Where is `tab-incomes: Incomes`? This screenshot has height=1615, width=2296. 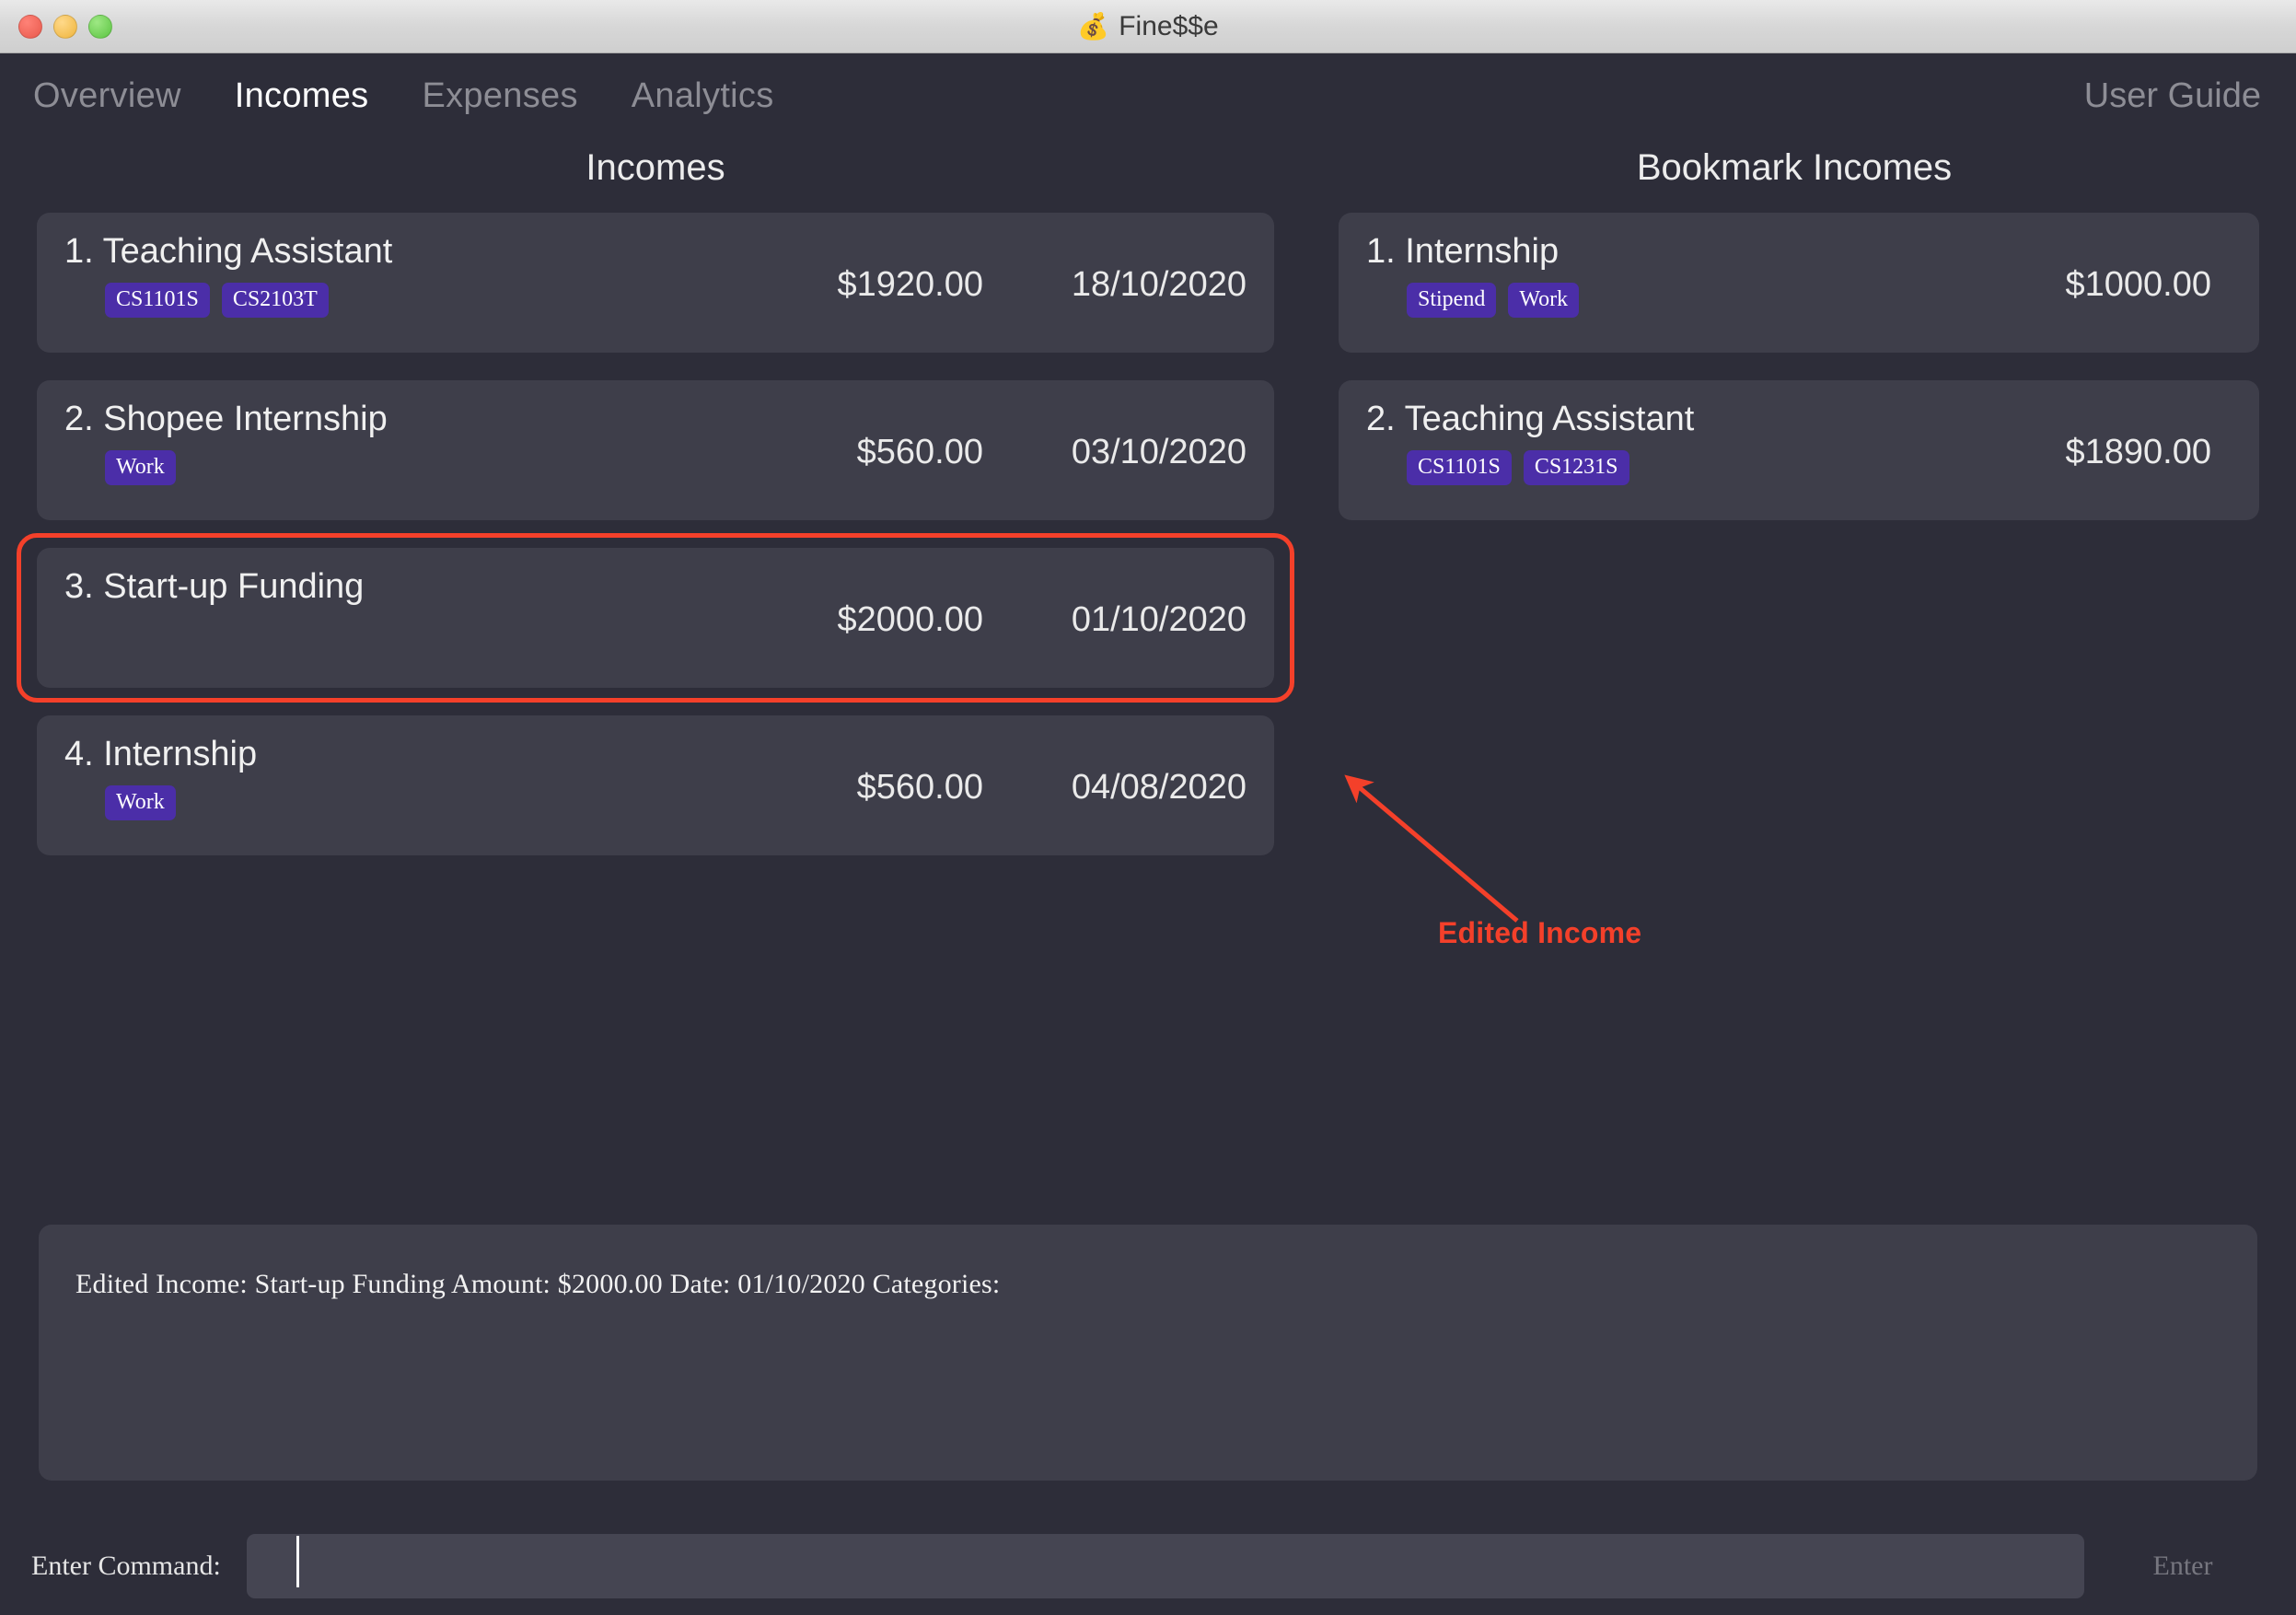 tab-incomes: Incomes is located at coordinates (302, 96).